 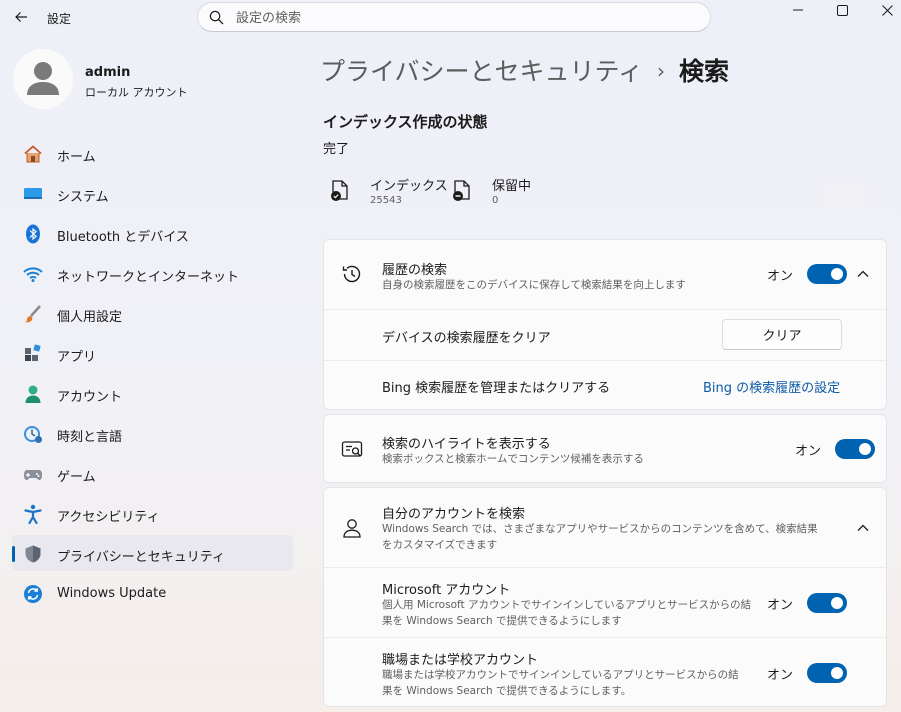 I want to click on indexing-status-title: インデックス作成の状態, so click(x=405, y=122).